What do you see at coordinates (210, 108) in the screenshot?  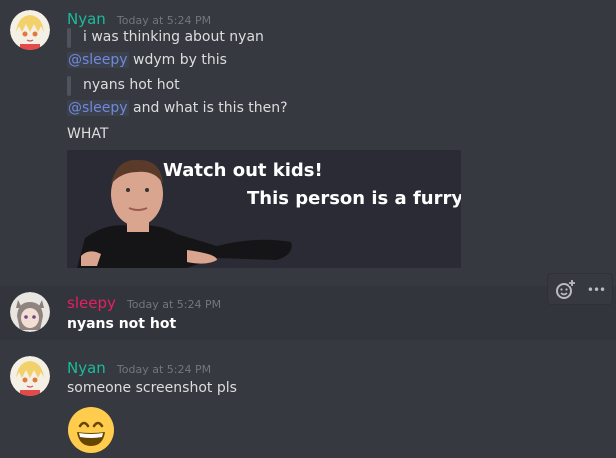 I see `message-text: and what is this then?` at bounding box center [210, 108].